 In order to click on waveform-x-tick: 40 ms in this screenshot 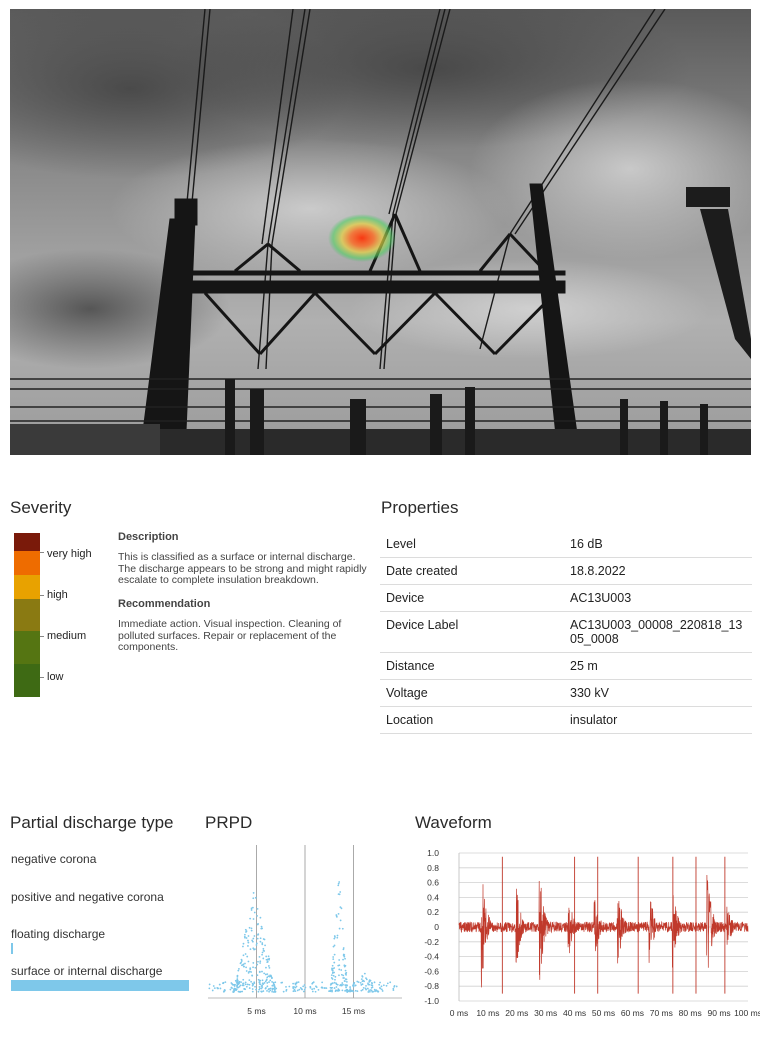, I will do `click(574, 1013)`.